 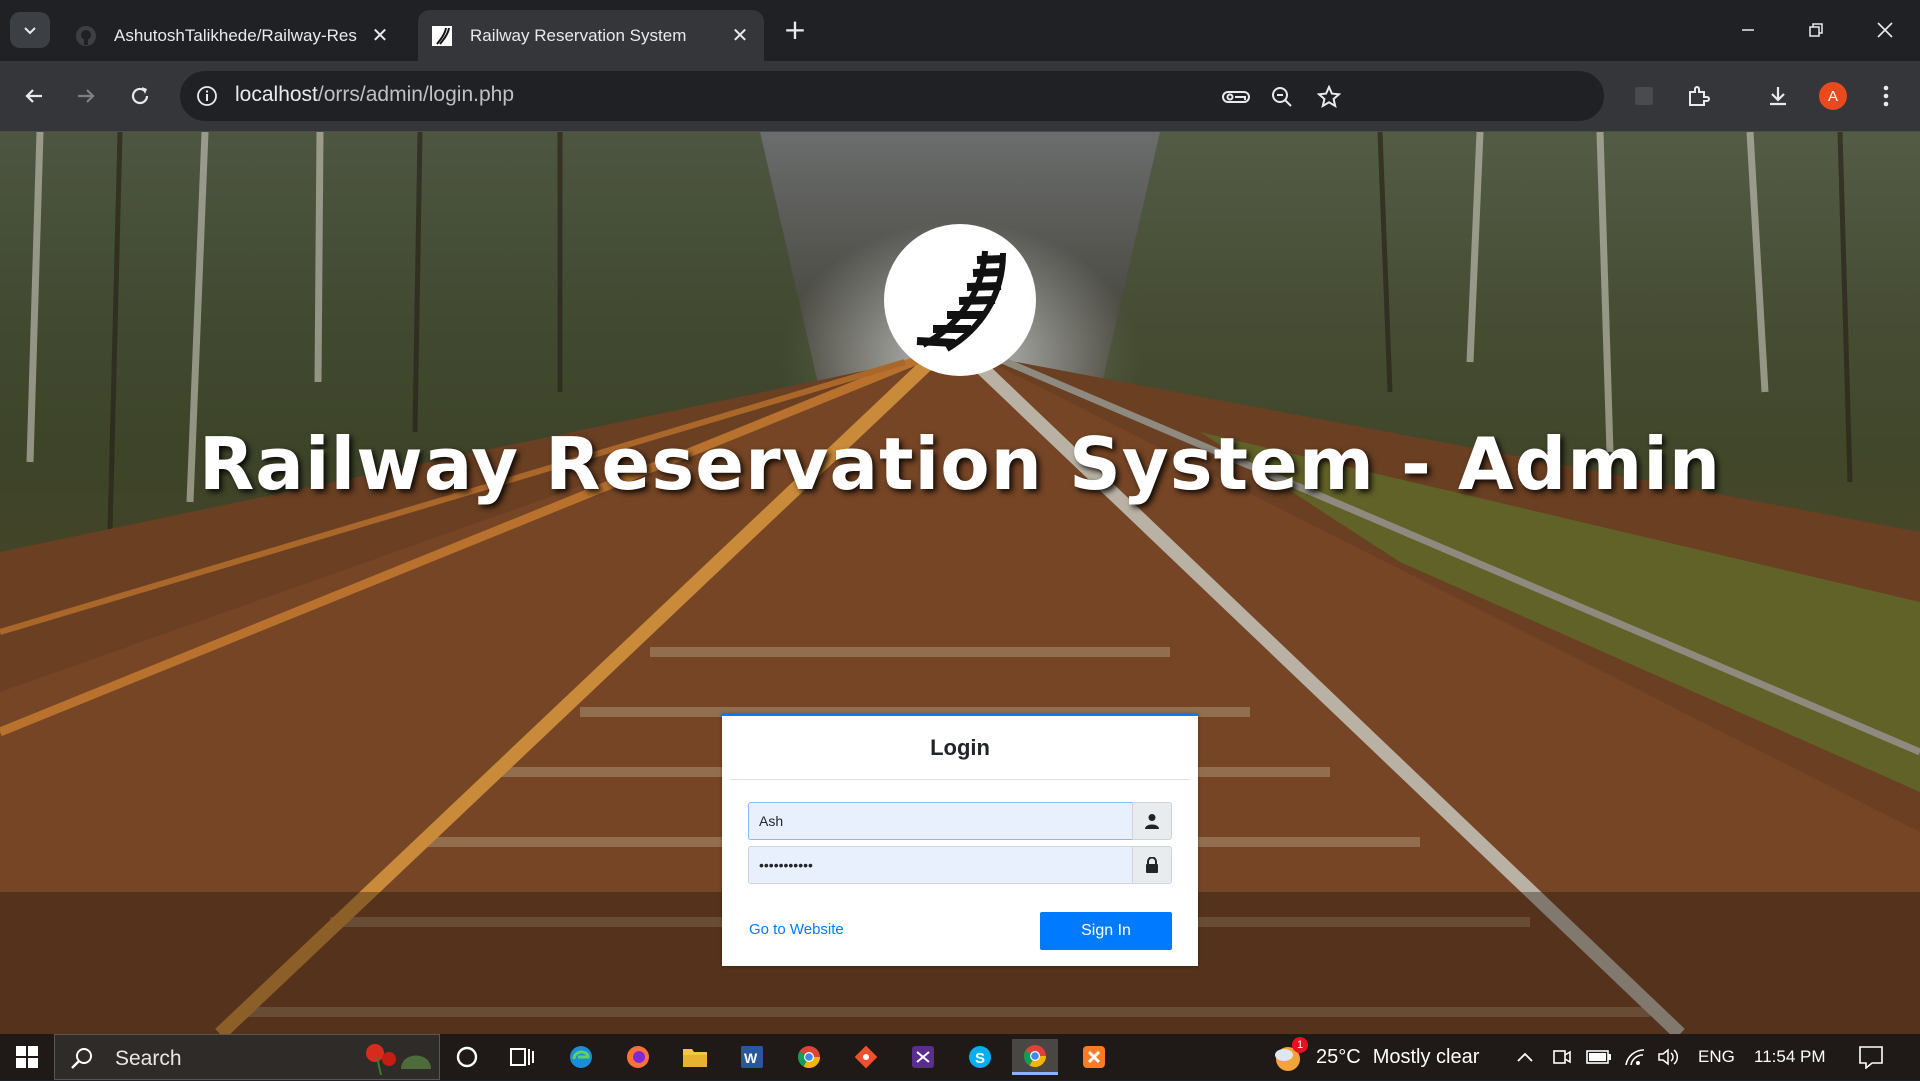 I want to click on zoom-icon, so click(x=1282, y=97).